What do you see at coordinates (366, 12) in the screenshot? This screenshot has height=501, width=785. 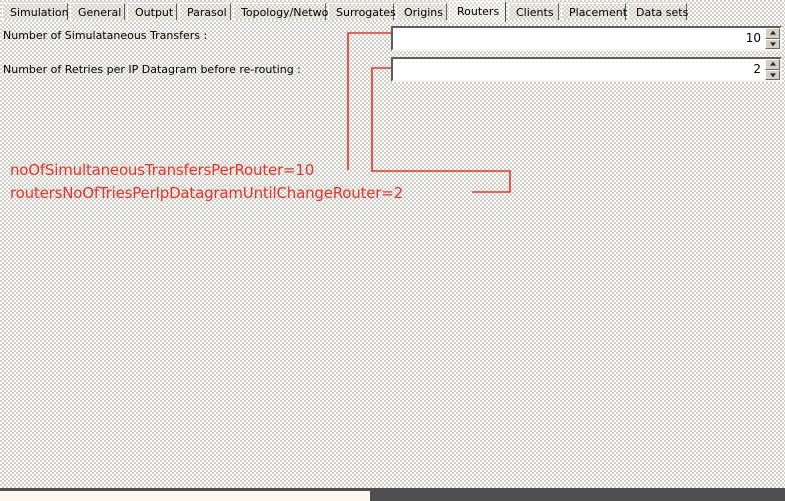 I see `tab-label: Surrogates` at bounding box center [366, 12].